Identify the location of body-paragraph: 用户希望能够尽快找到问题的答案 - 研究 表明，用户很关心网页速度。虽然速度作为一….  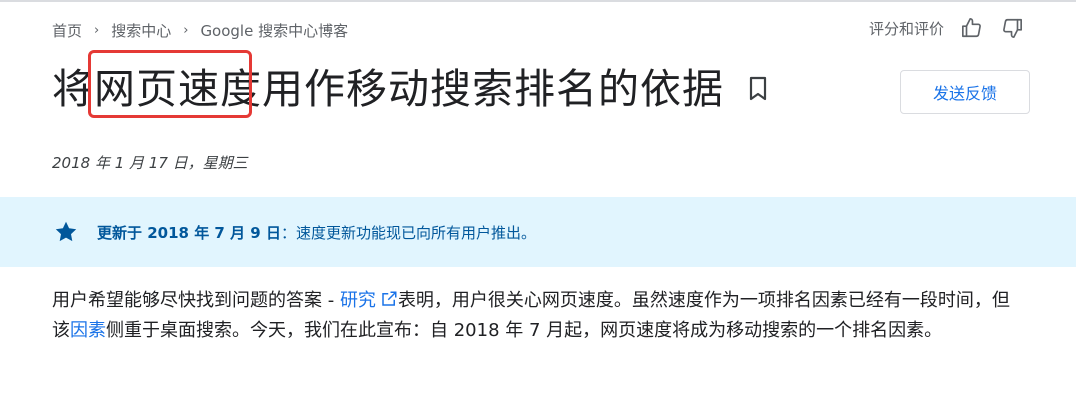
(539, 316).